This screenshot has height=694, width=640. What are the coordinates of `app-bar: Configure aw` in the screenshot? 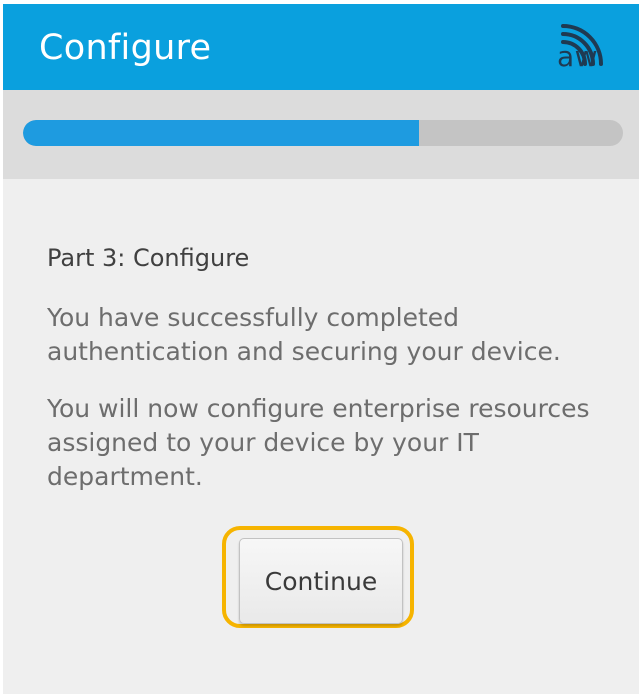 It's located at (321, 47).